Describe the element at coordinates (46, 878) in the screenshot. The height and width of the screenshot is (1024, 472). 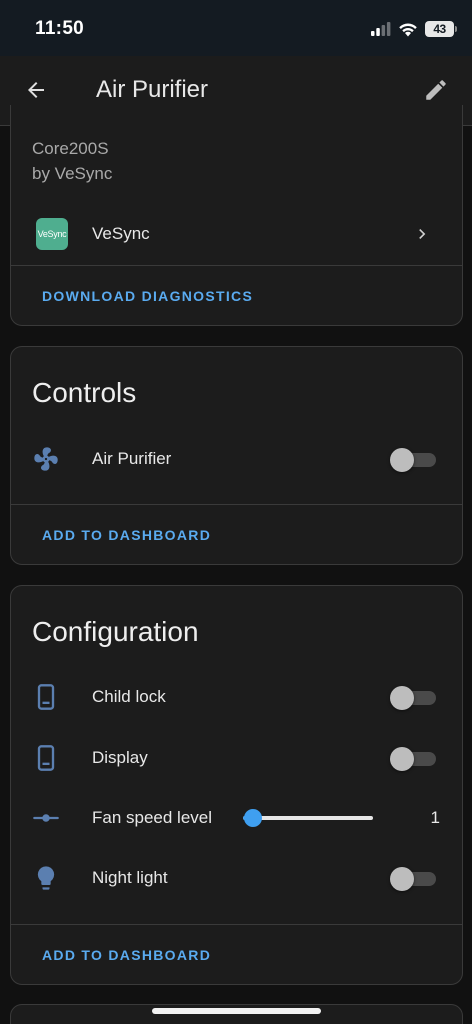
I see `lightbulb-icon` at that location.